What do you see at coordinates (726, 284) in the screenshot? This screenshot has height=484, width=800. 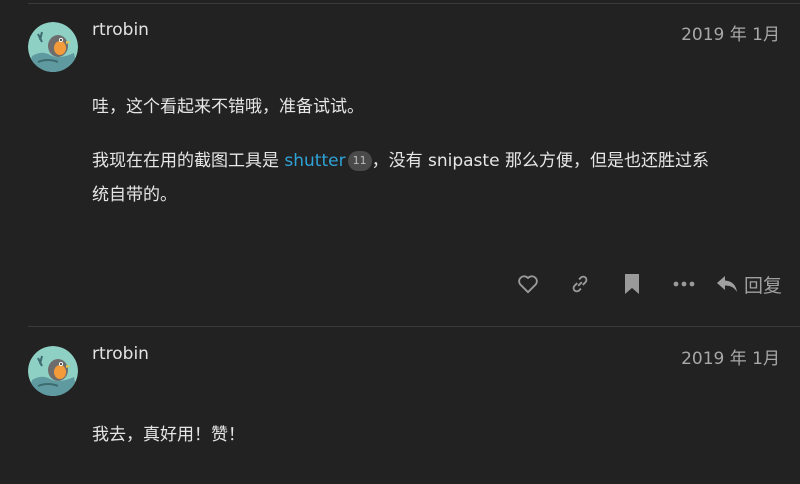 I see `reply-arrow-icon` at bounding box center [726, 284].